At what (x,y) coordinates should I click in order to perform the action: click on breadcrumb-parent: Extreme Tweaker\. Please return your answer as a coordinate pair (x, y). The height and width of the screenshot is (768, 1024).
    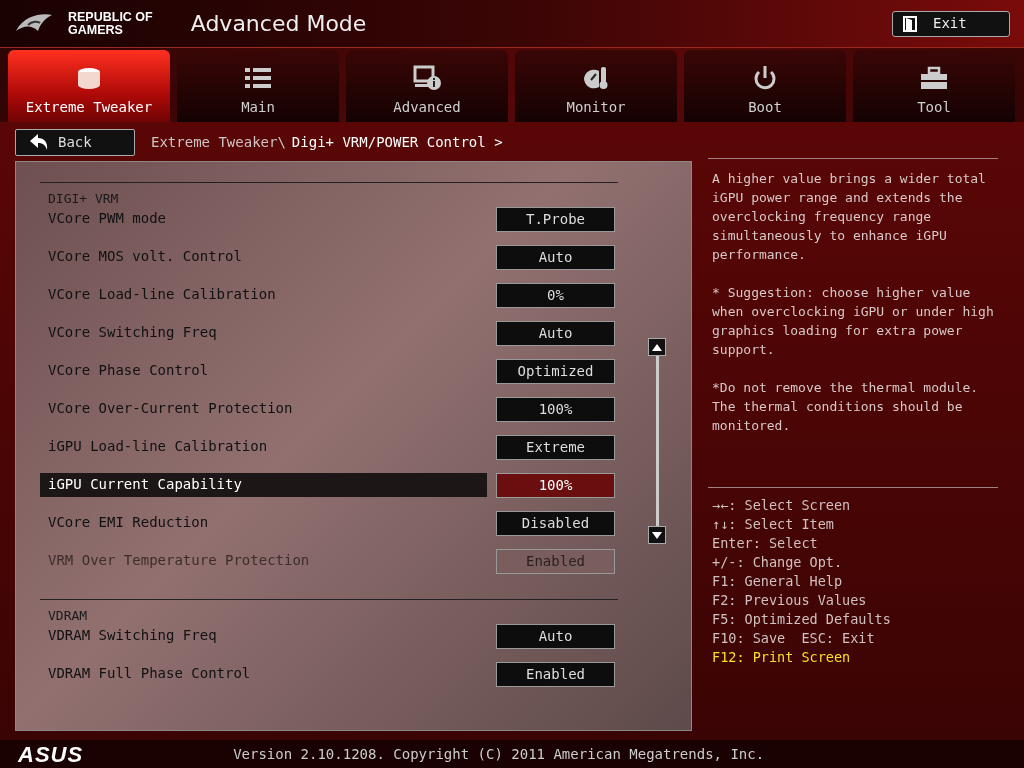
    Looking at the image, I should click on (218, 142).